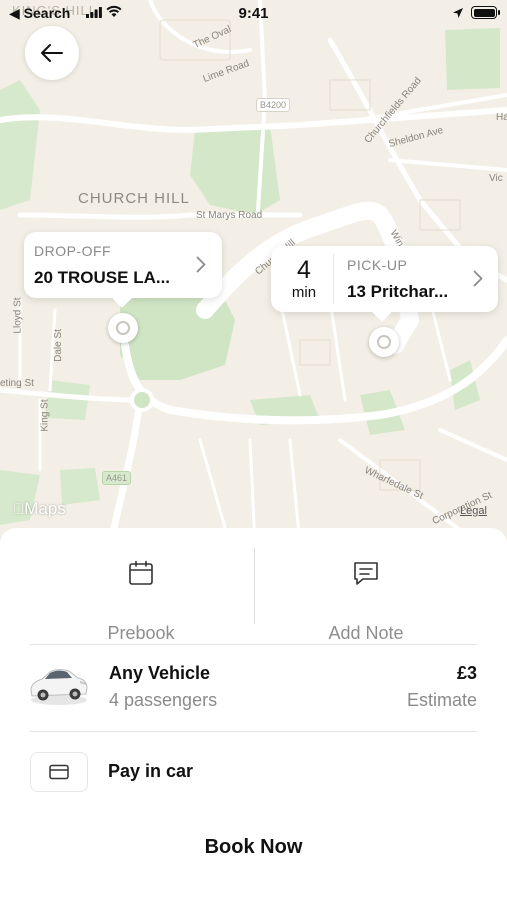  What do you see at coordinates (366, 573) in the screenshot?
I see `message-note-icon` at bounding box center [366, 573].